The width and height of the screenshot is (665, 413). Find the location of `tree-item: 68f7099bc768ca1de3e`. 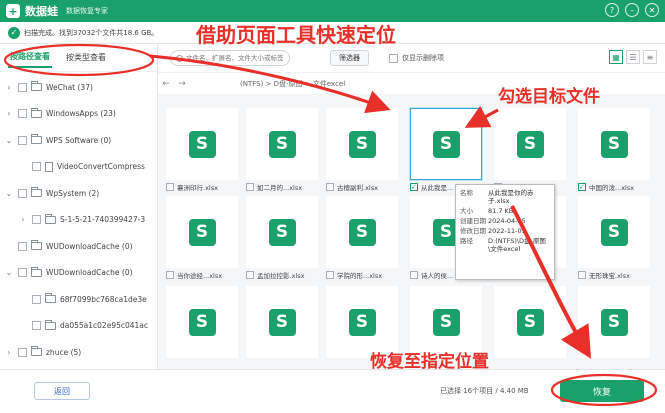

tree-item: 68f7099bc768ca1de3e is located at coordinates (78, 299).